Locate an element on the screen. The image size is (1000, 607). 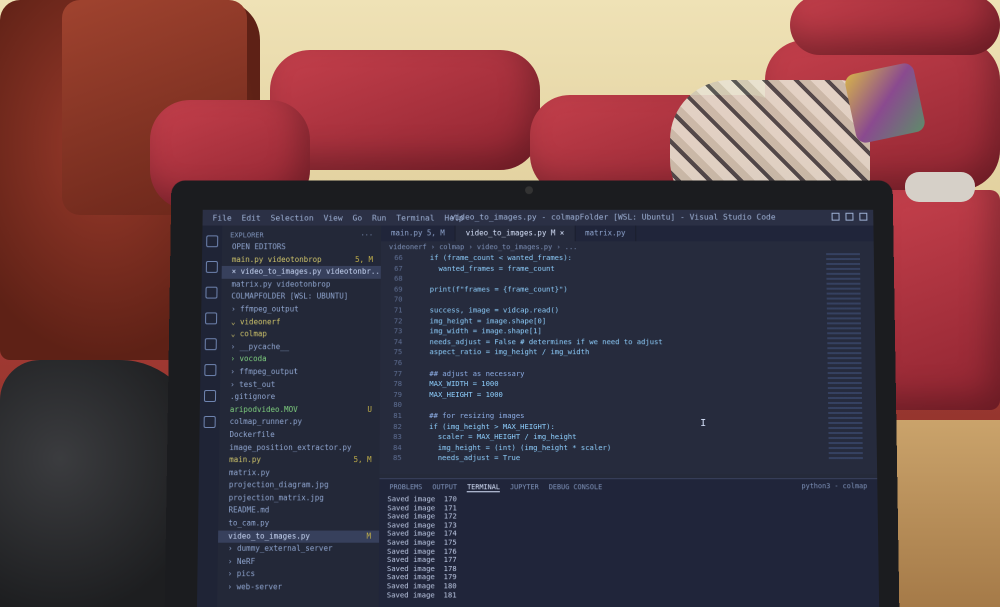
menu-edit: Edit is located at coordinates (251, 217).